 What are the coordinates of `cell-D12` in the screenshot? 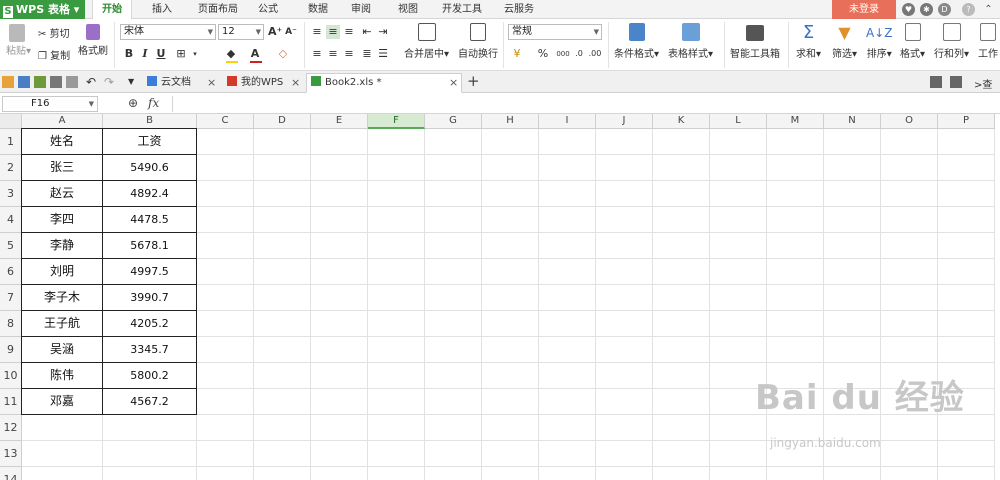 It's located at (282, 428).